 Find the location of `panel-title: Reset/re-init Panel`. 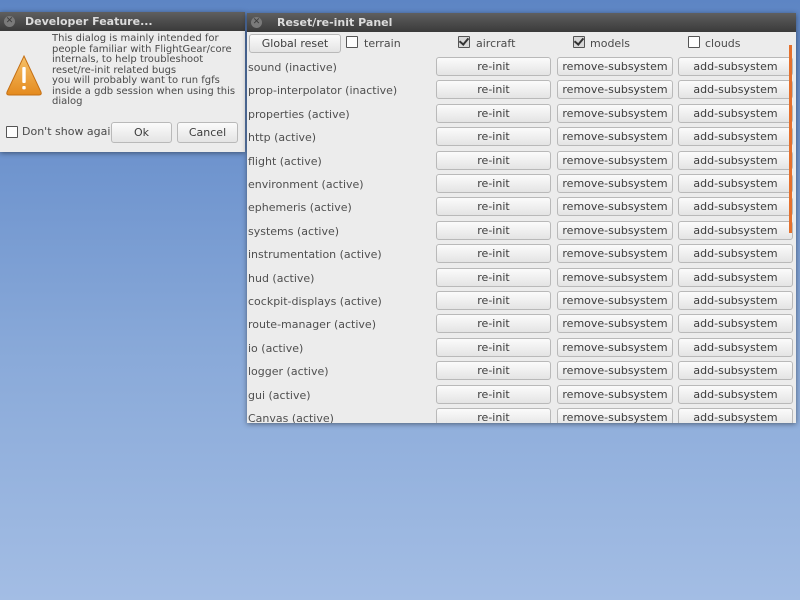

panel-title: Reset/re-init Panel is located at coordinates (335, 22).